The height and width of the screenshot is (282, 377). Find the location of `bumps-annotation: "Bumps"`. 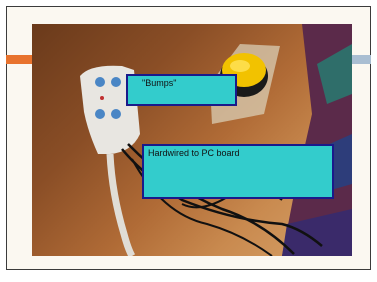

bumps-annotation: "Bumps" is located at coordinates (181, 90).